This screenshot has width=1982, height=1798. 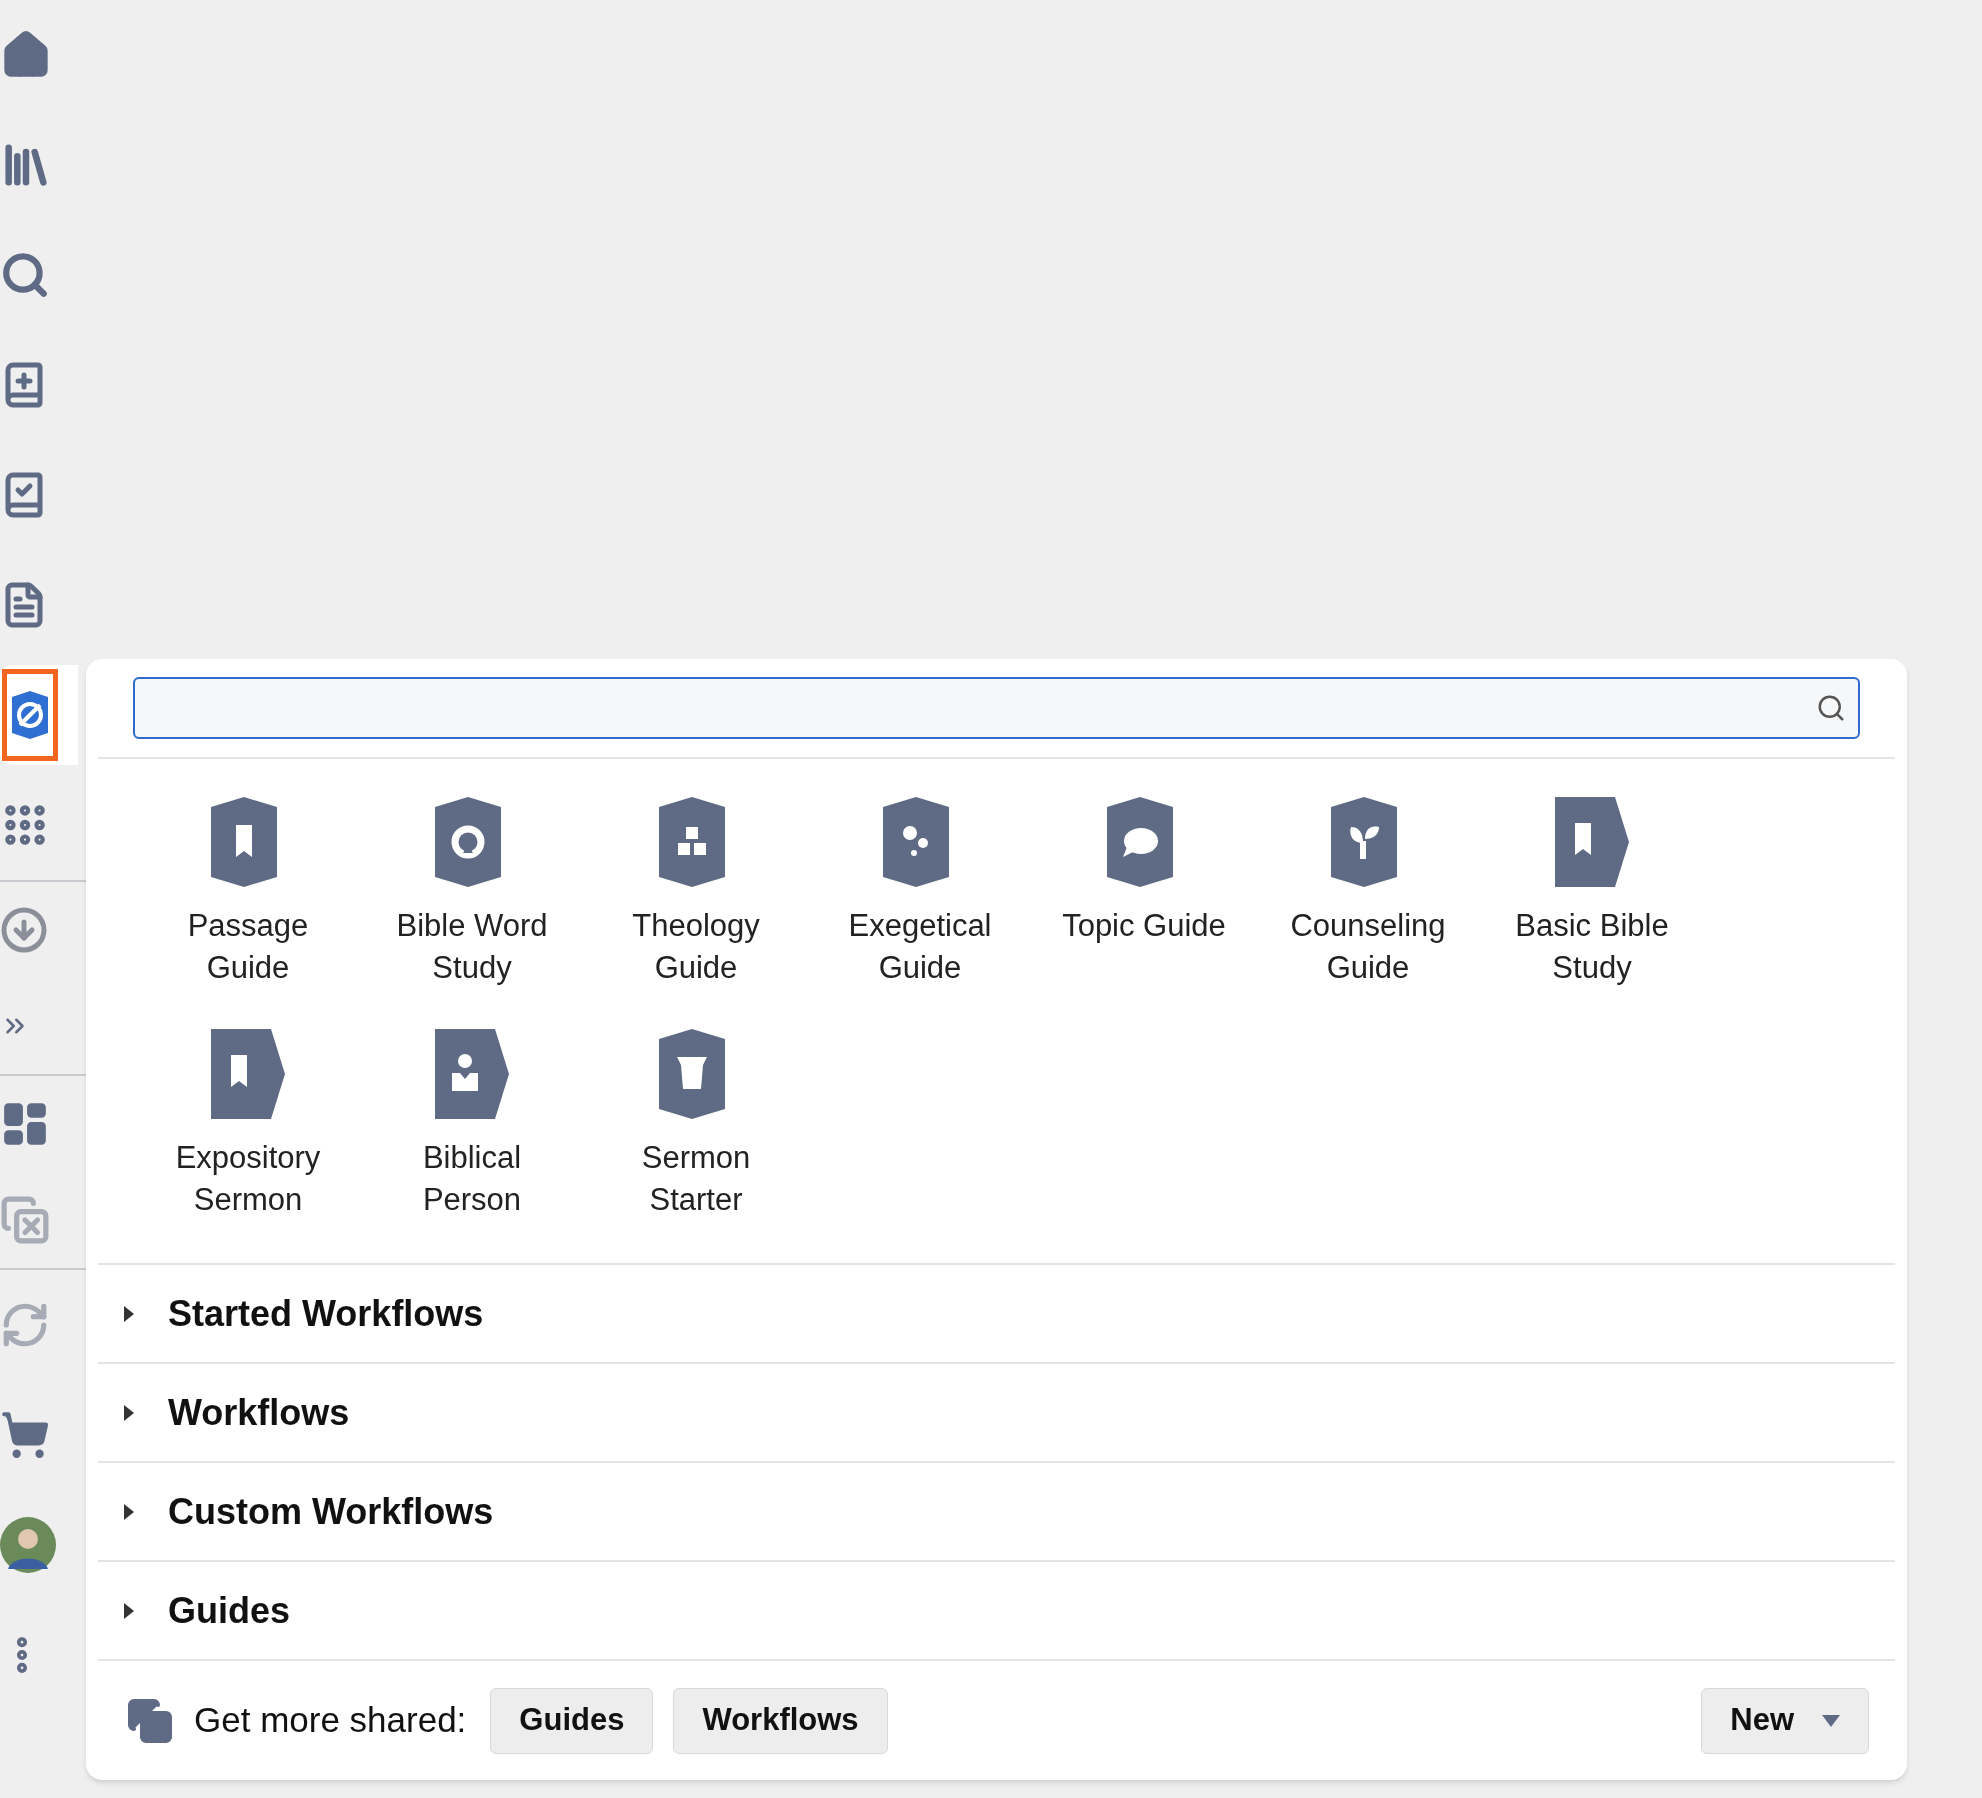 What do you see at coordinates (472, 1179) in the screenshot?
I see `guide-tile-label: Biblical Person` at bounding box center [472, 1179].